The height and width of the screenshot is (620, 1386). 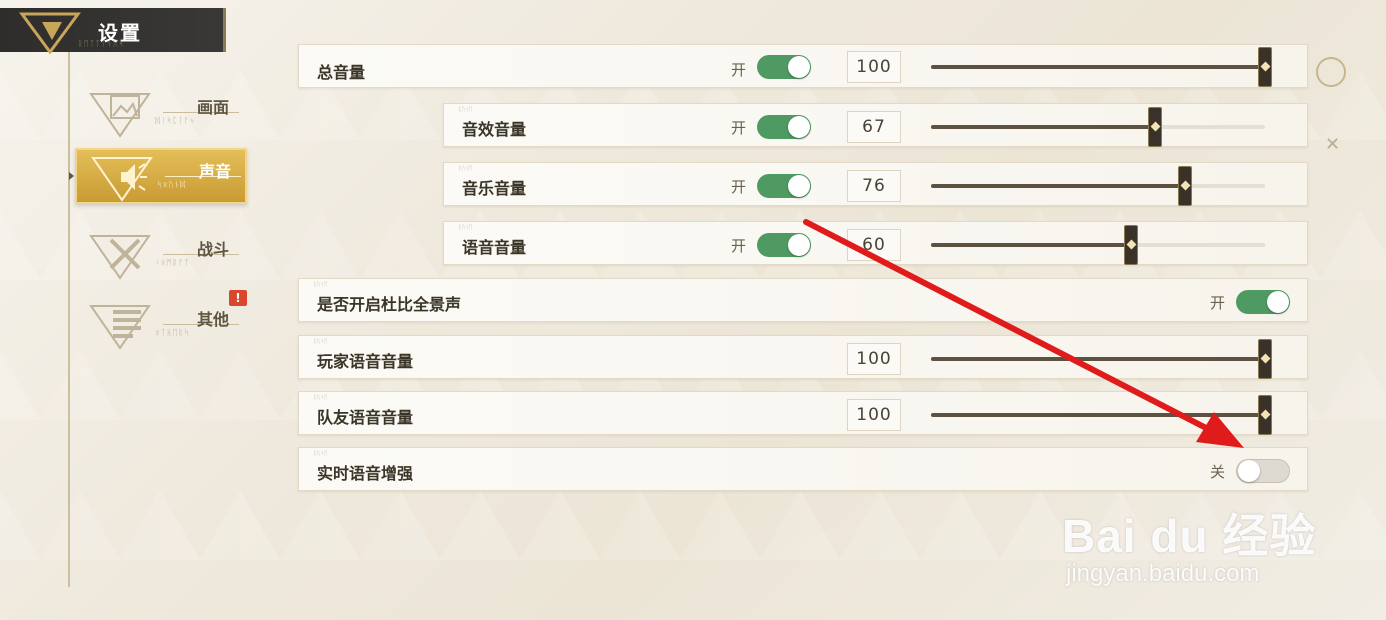 What do you see at coordinates (158, 176) in the screenshot?
I see `nav-item-sound: 声音 ᛋᛟᚢᚾᛞ` at bounding box center [158, 176].